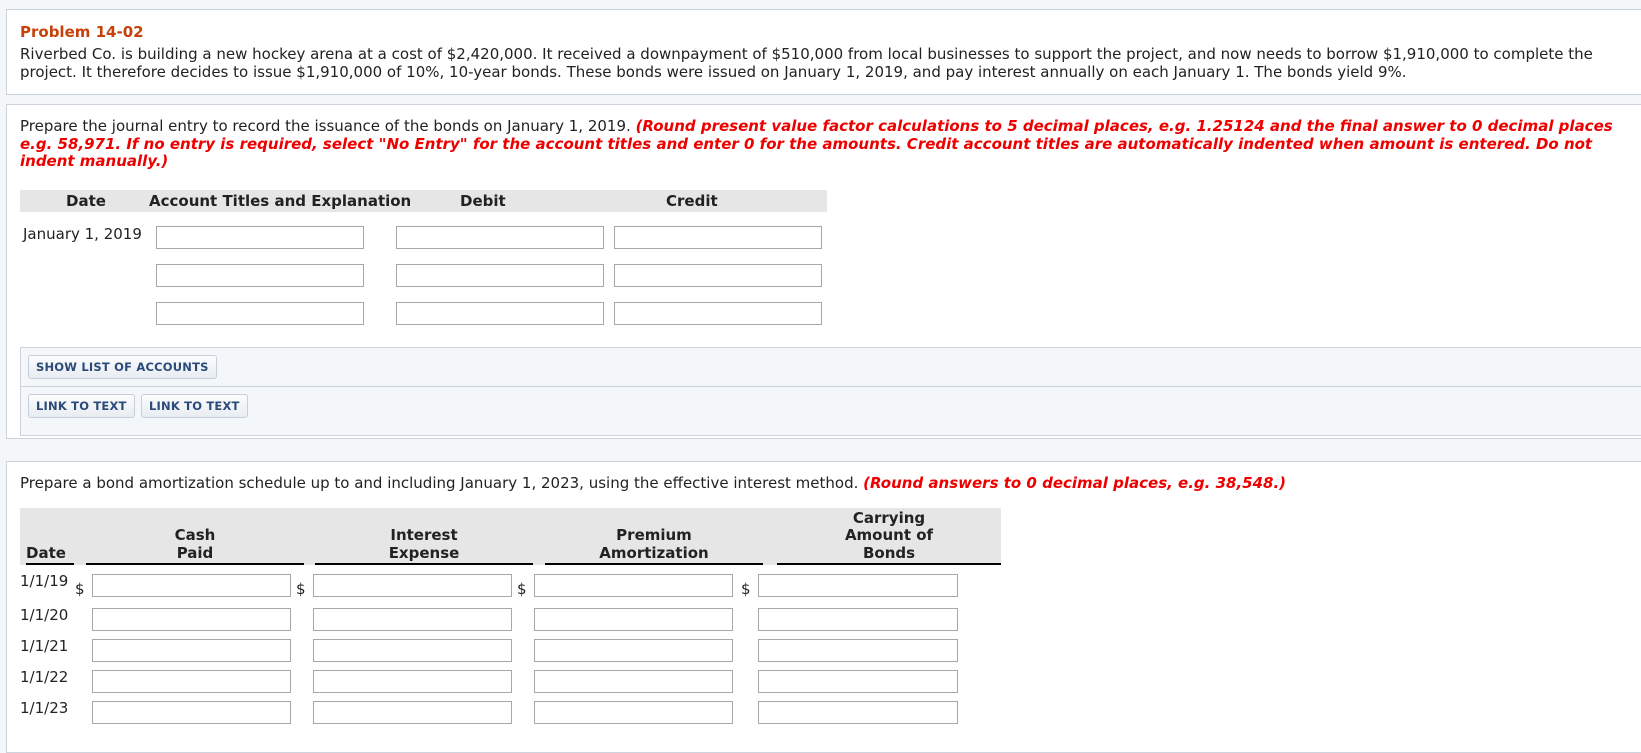 The width and height of the screenshot is (1641, 753). I want to click on header-interest-expense: Interest Expense, so click(424, 545).